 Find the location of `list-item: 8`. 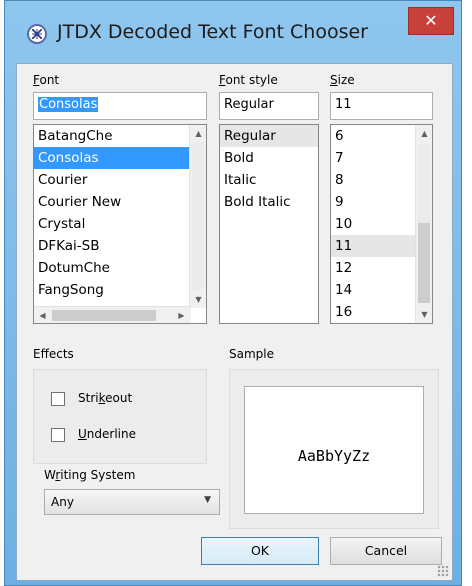

list-item: 8 is located at coordinates (373, 180).